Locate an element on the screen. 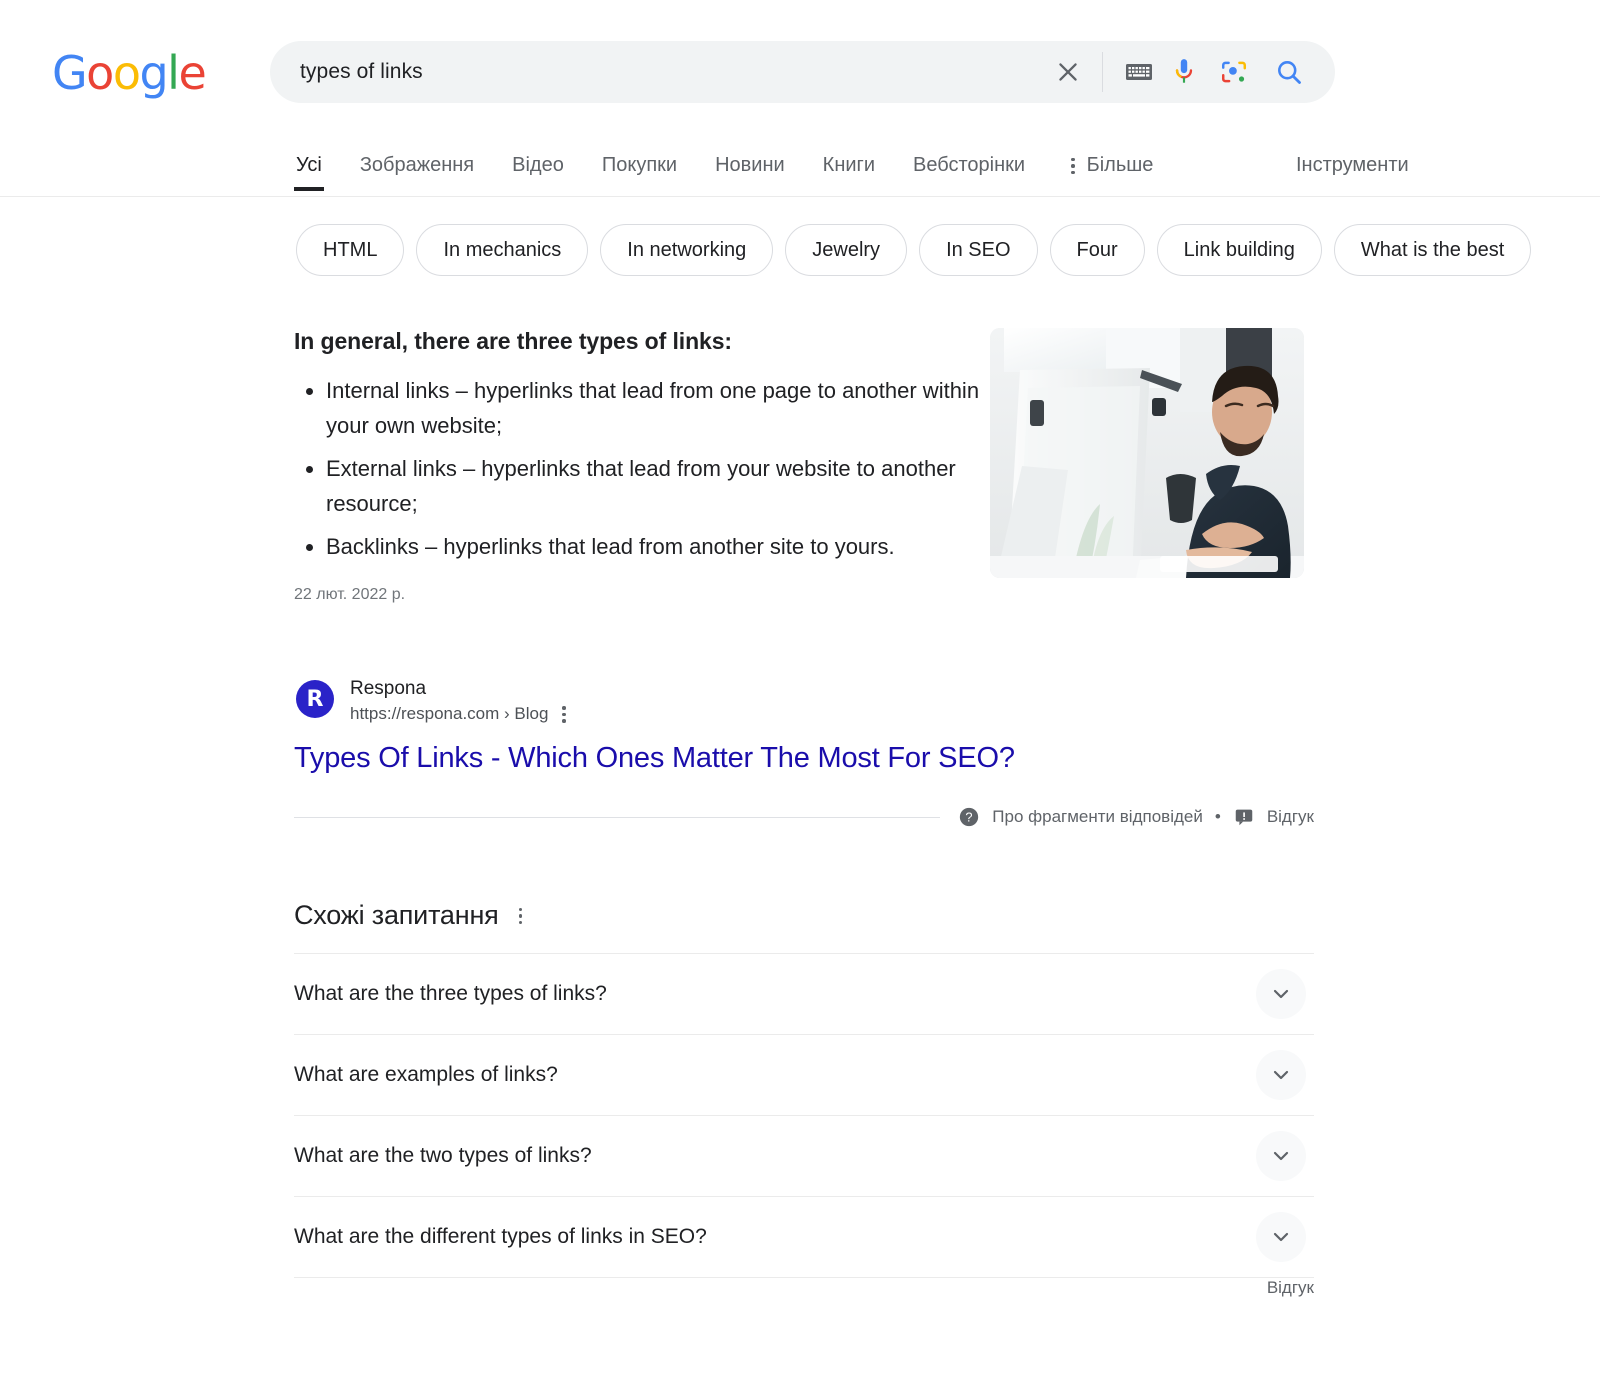  paa-question-2: What are examples of links? is located at coordinates (804, 1074).